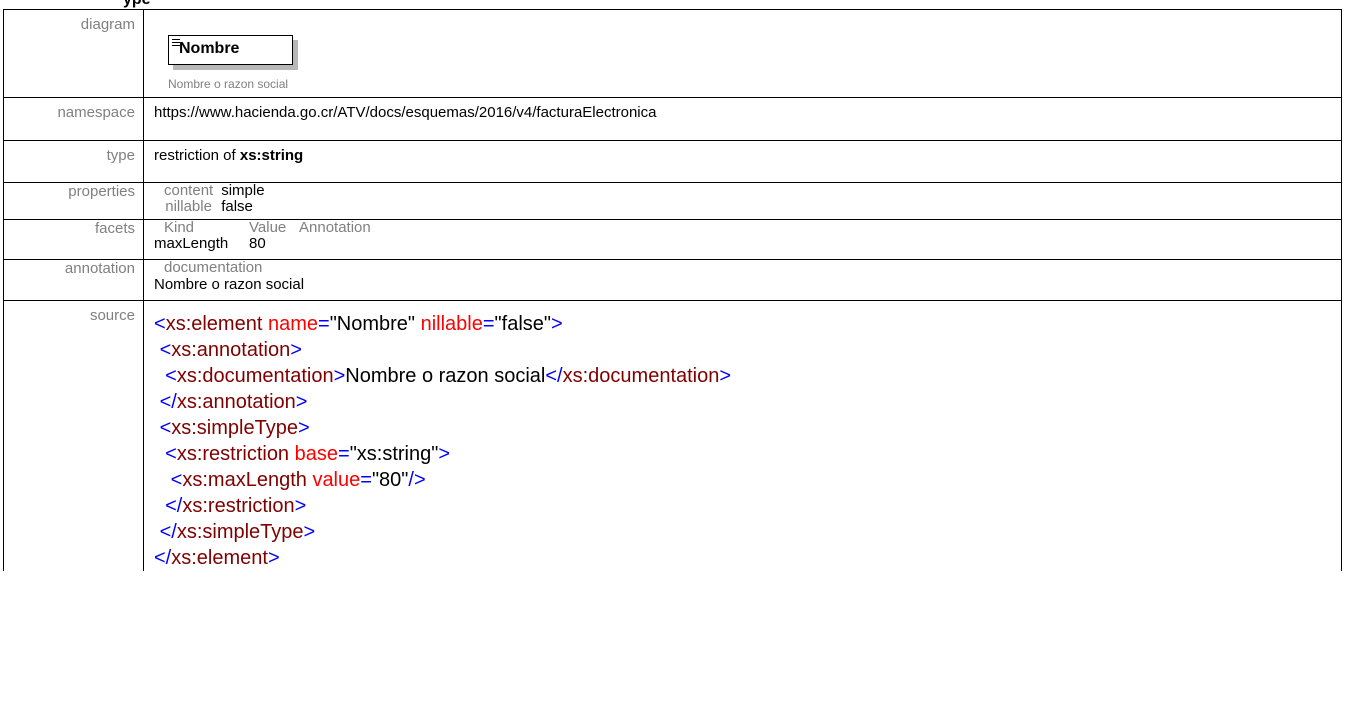 Image resolution: width=1346 pixels, height=702 pixels. I want to click on property-key: content, so click(189, 190).